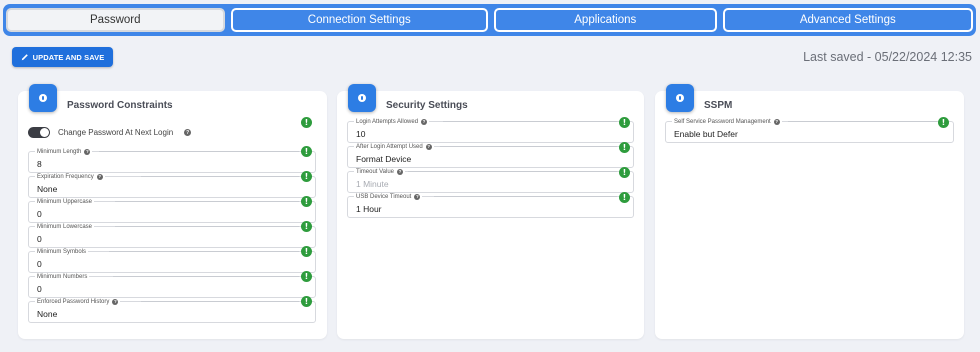  What do you see at coordinates (172, 235) in the screenshot?
I see `minimum-lowercase-field: Minimum Lowercase 0` at bounding box center [172, 235].